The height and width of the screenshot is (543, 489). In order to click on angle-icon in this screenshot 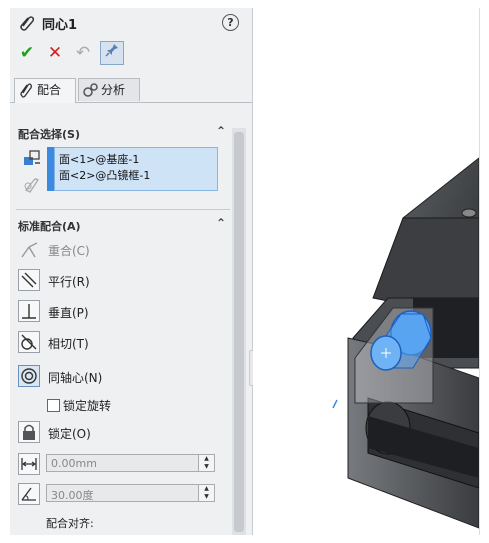, I will do `click(29, 494)`.